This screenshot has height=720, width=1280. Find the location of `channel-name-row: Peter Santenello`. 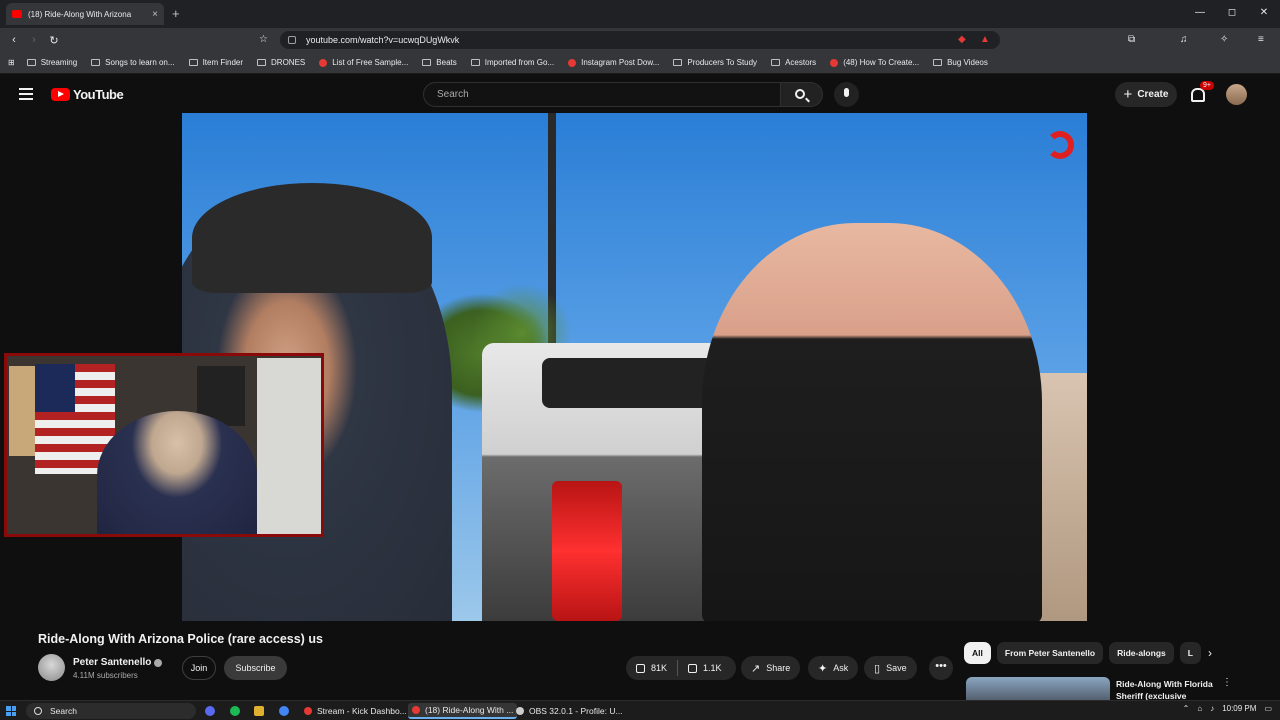

channel-name-row: Peter Santenello is located at coordinates (118, 662).